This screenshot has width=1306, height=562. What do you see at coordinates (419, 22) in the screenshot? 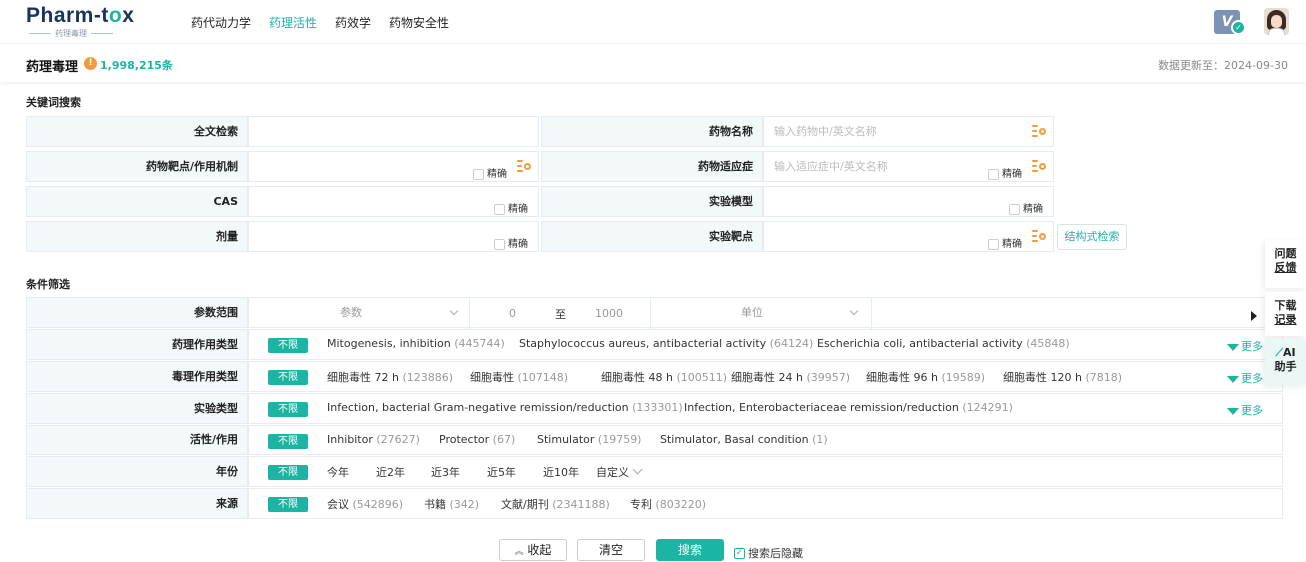
I see `nav-drug-safety: 药物安全性` at bounding box center [419, 22].